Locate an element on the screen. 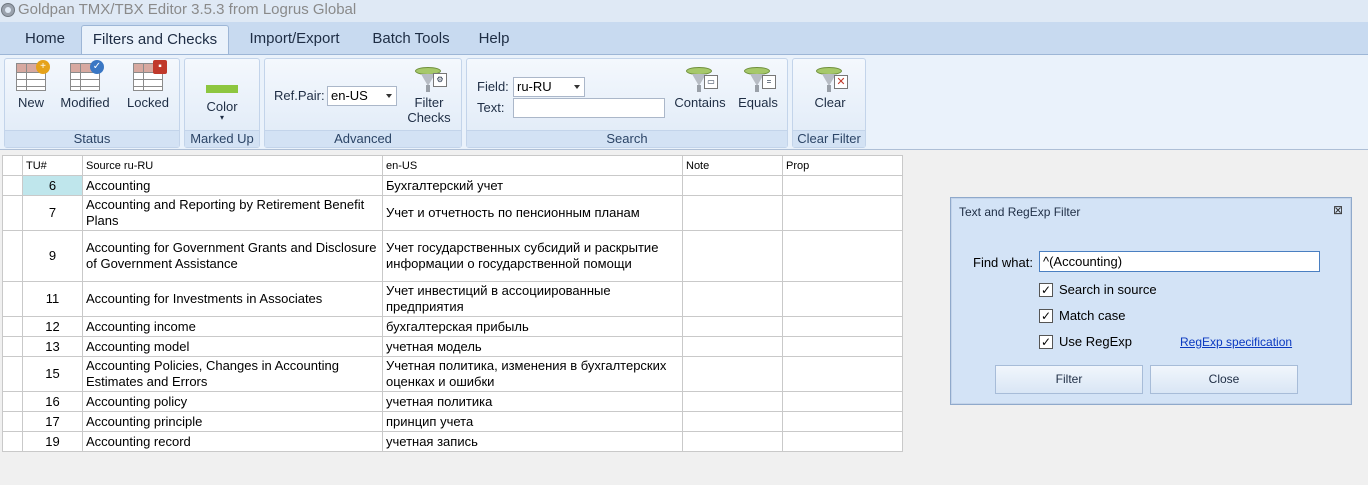 Image resolution: width=1368 pixels, height=485 pixels. tu-cell: 11 is located at coordinates (52, 299).